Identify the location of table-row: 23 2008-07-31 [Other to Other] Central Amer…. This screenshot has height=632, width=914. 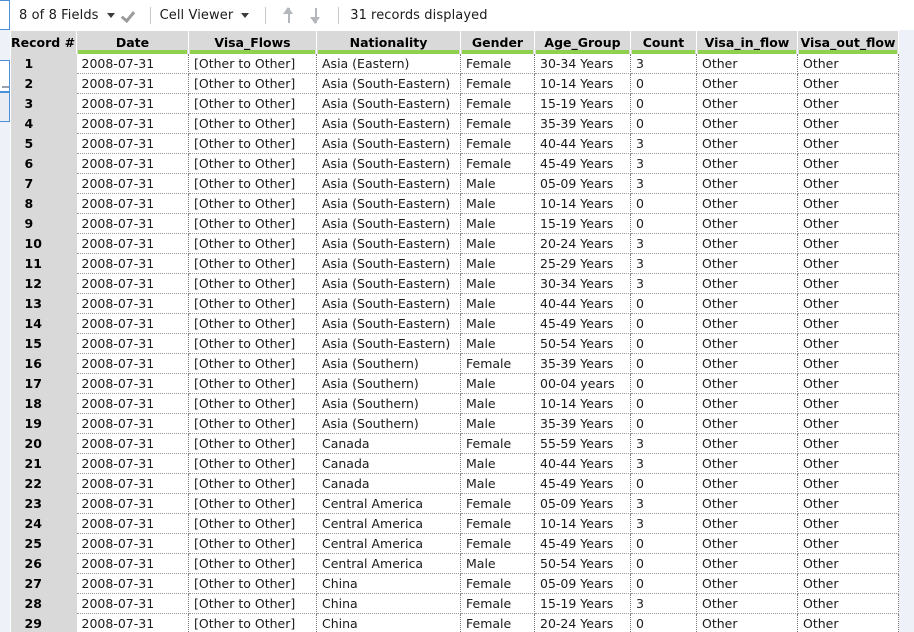
(454, 503).